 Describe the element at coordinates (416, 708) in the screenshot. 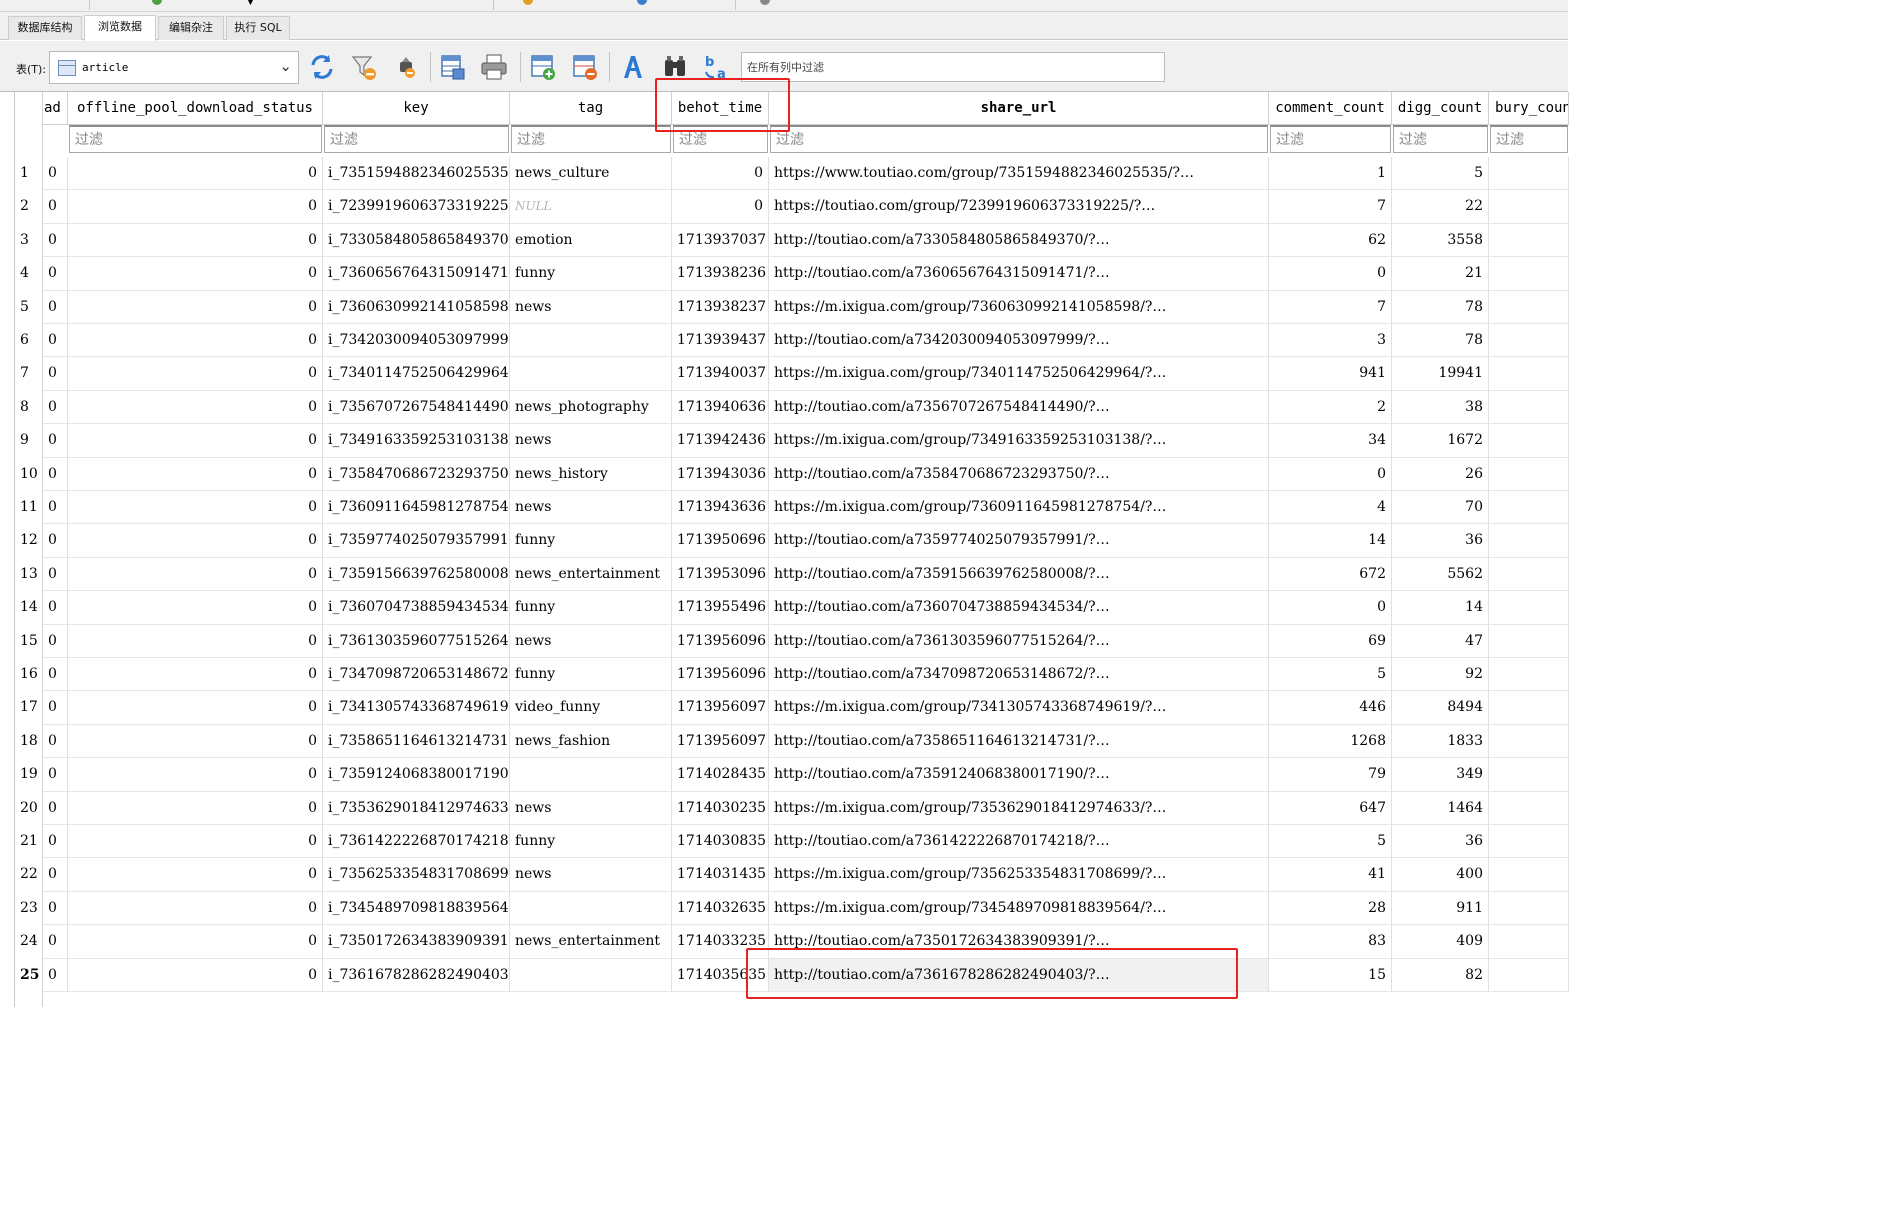

I see `cell-key: i_7341305743368749619` at that location.